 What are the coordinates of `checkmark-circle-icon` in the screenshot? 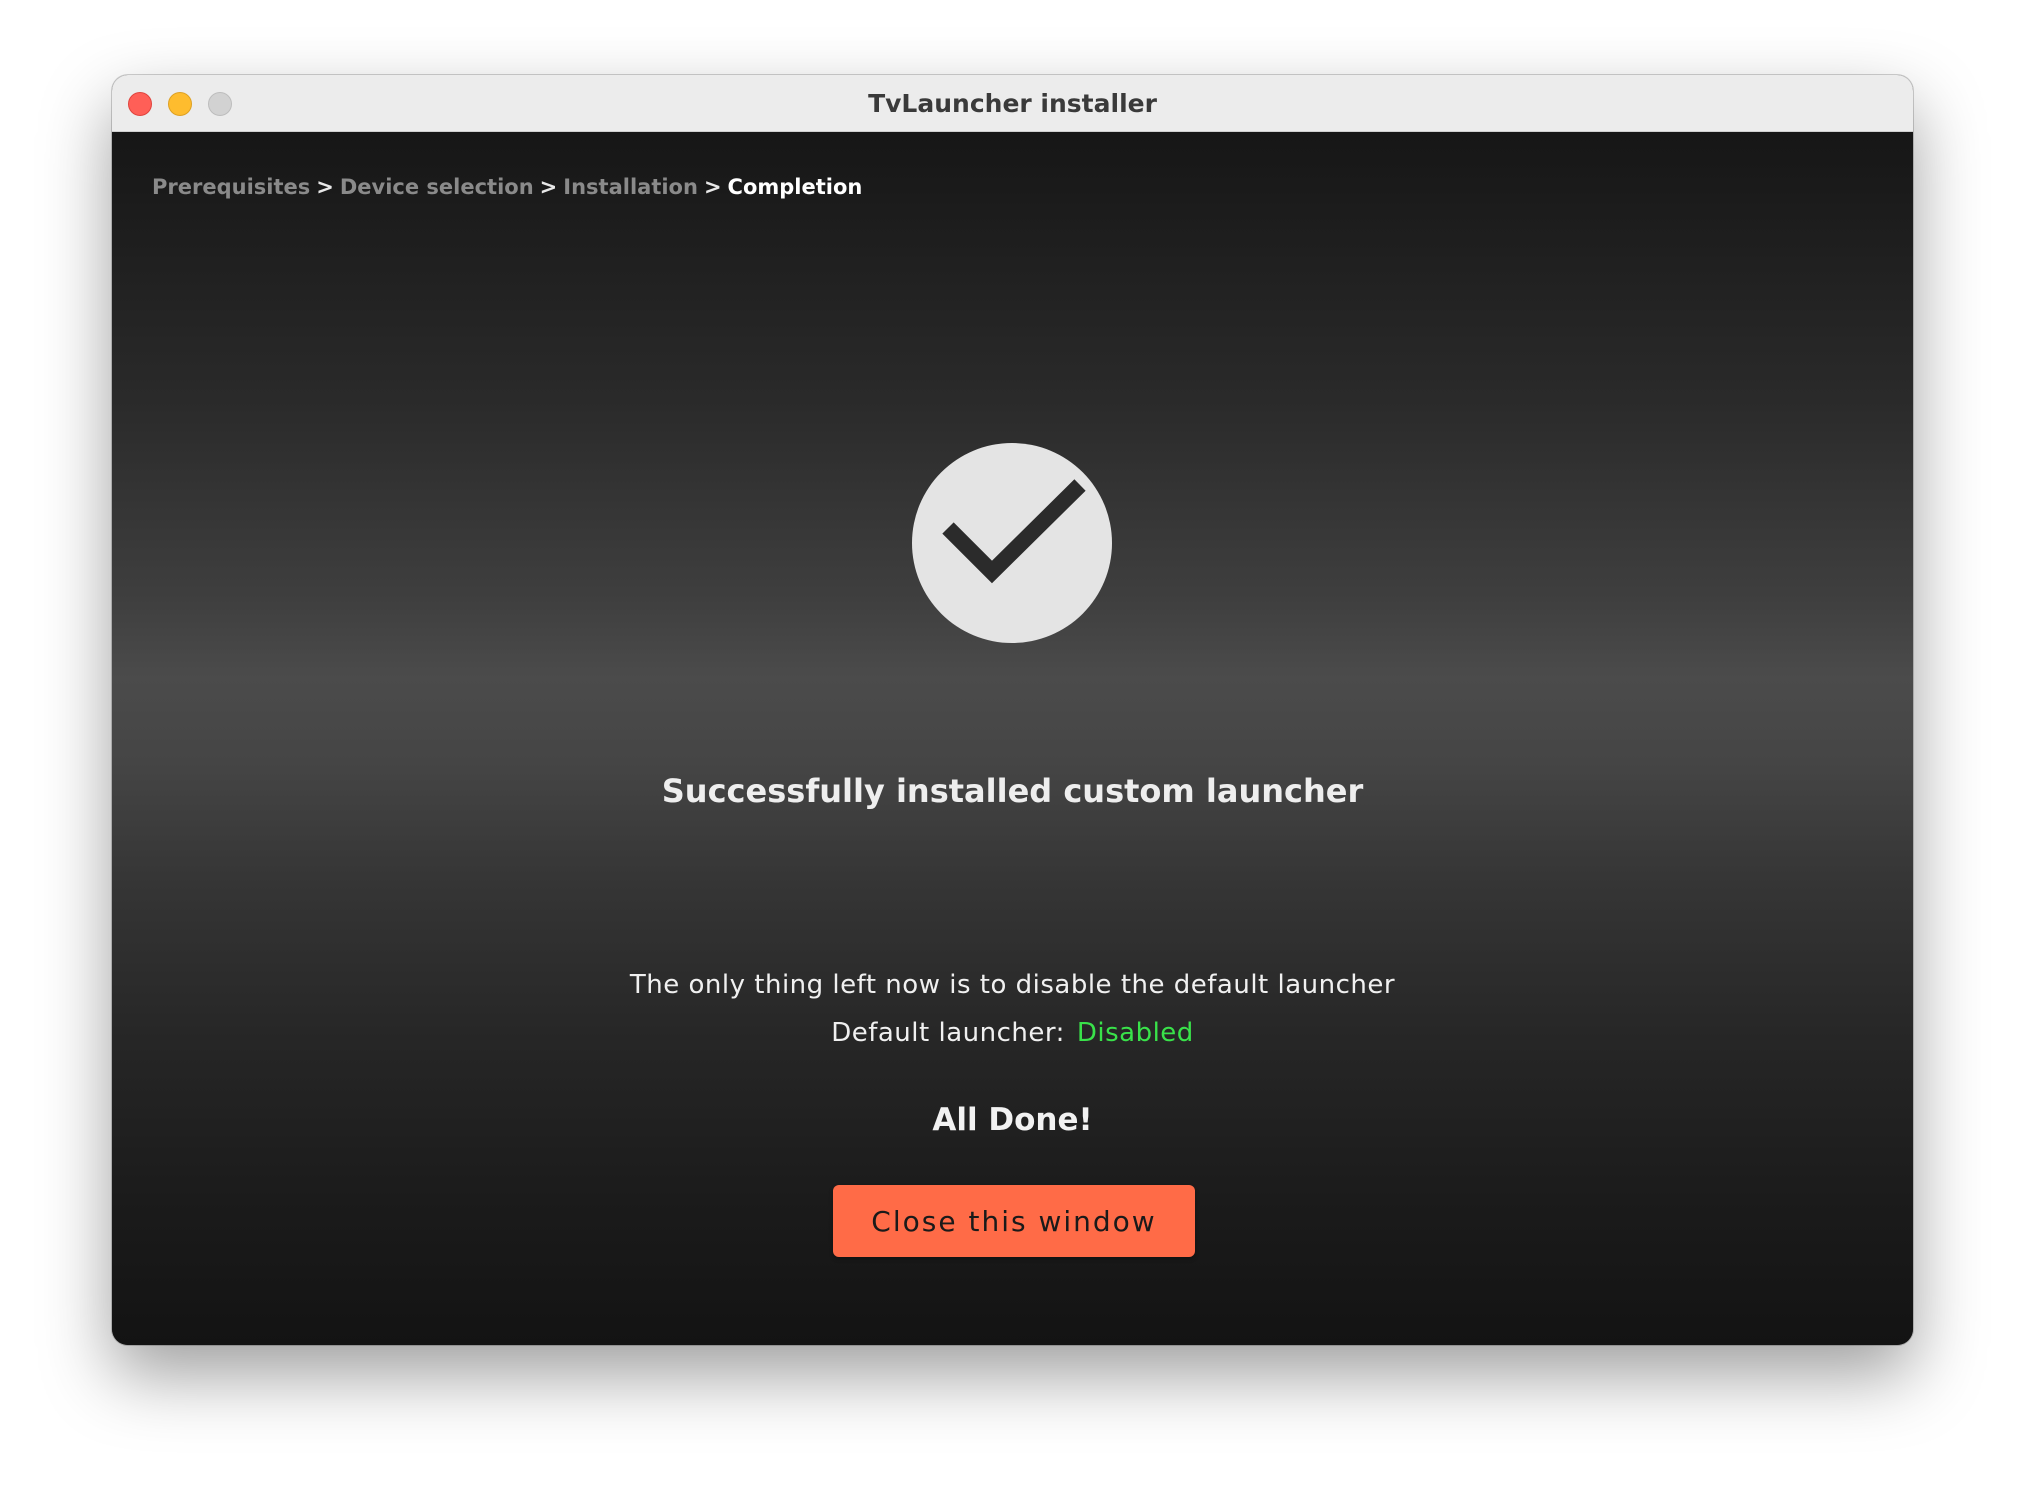 It's located at (1012, 543).